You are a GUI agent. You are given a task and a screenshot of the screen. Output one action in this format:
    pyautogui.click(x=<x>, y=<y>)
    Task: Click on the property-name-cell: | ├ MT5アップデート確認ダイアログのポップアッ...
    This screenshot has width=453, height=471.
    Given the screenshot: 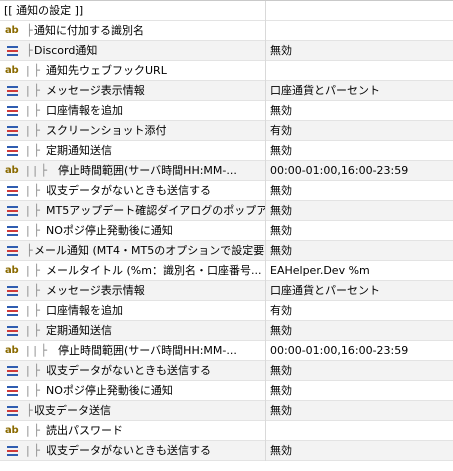 What is the action you would take?
    pyautogui.click(x=133, y=211)
    